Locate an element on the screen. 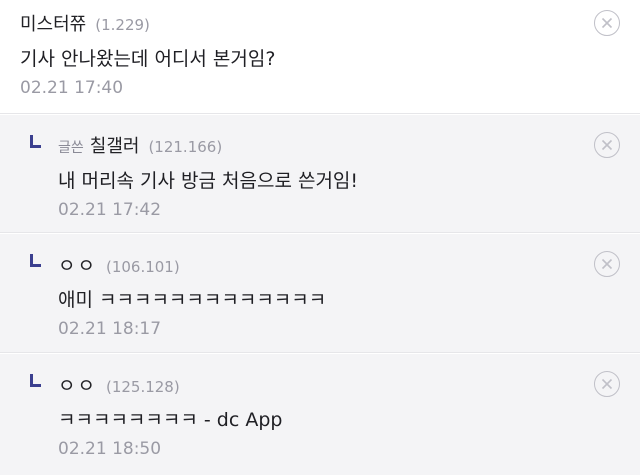  comment-author: 칠갤러 is located at coordinates (115, 145).